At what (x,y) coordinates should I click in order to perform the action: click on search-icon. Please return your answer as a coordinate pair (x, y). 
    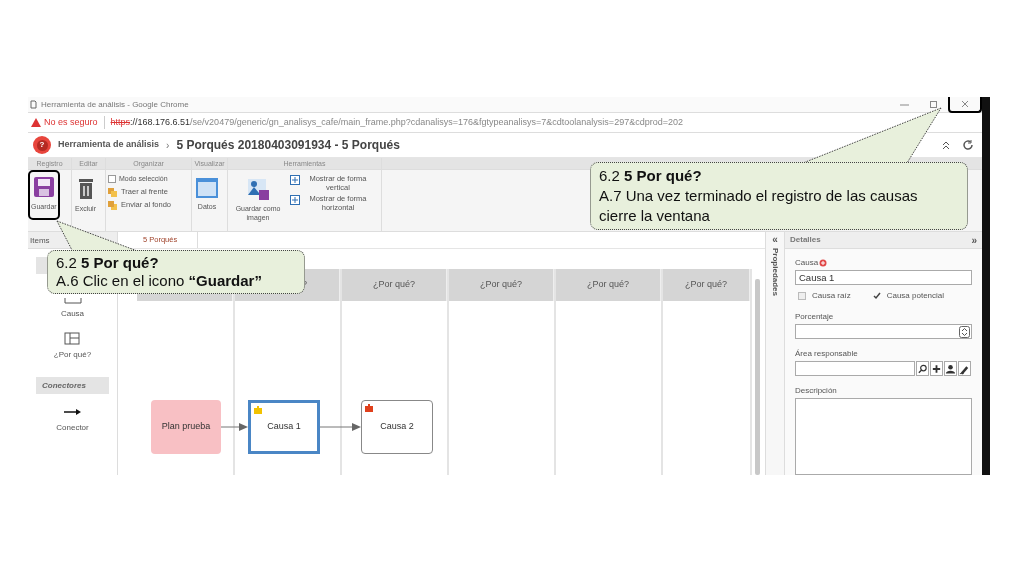
    Looking at the image, I should click on (922, 368).